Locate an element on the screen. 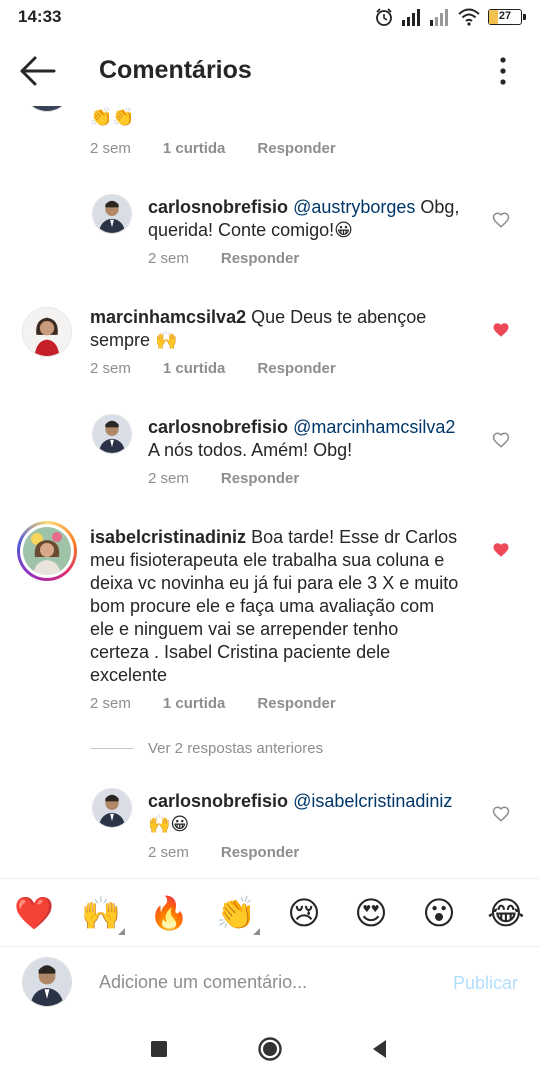 This screenshot has height=1080, width=540. status-time: 14:33 is located at coordinates (40, 16).